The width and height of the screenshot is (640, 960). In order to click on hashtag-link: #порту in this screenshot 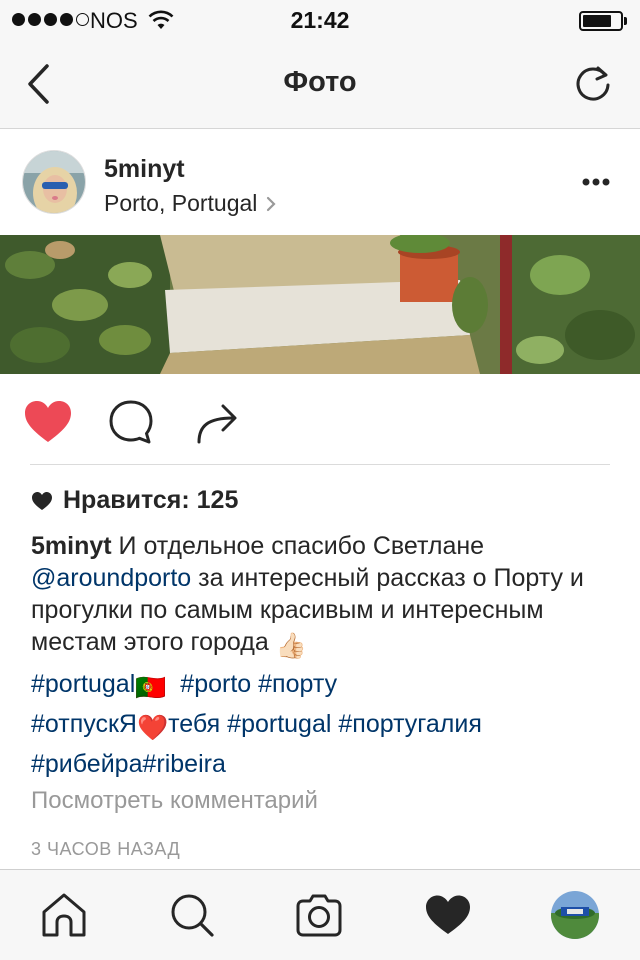, I will do `click(297, 684)`.